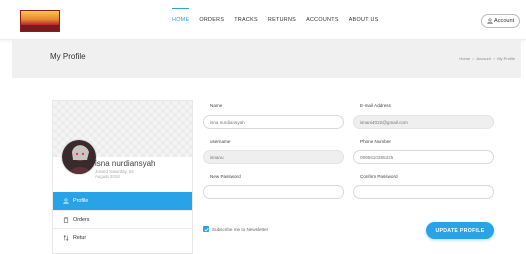 This screenshot has width=526, height=254. Describe the element at coordinates (246, 20) in the screenshot. I see `menu-item-tracks: TRACKS` at that location.